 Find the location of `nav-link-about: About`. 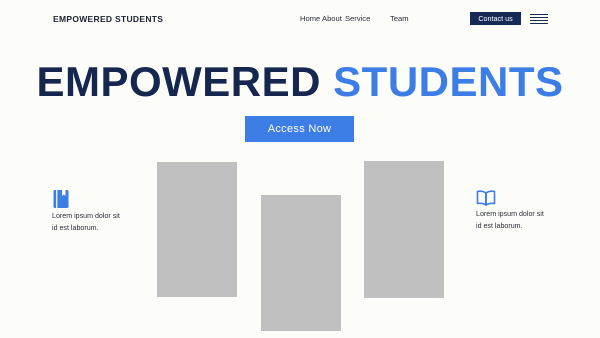

nav-link-about: About is located at coordinates (332, 18).